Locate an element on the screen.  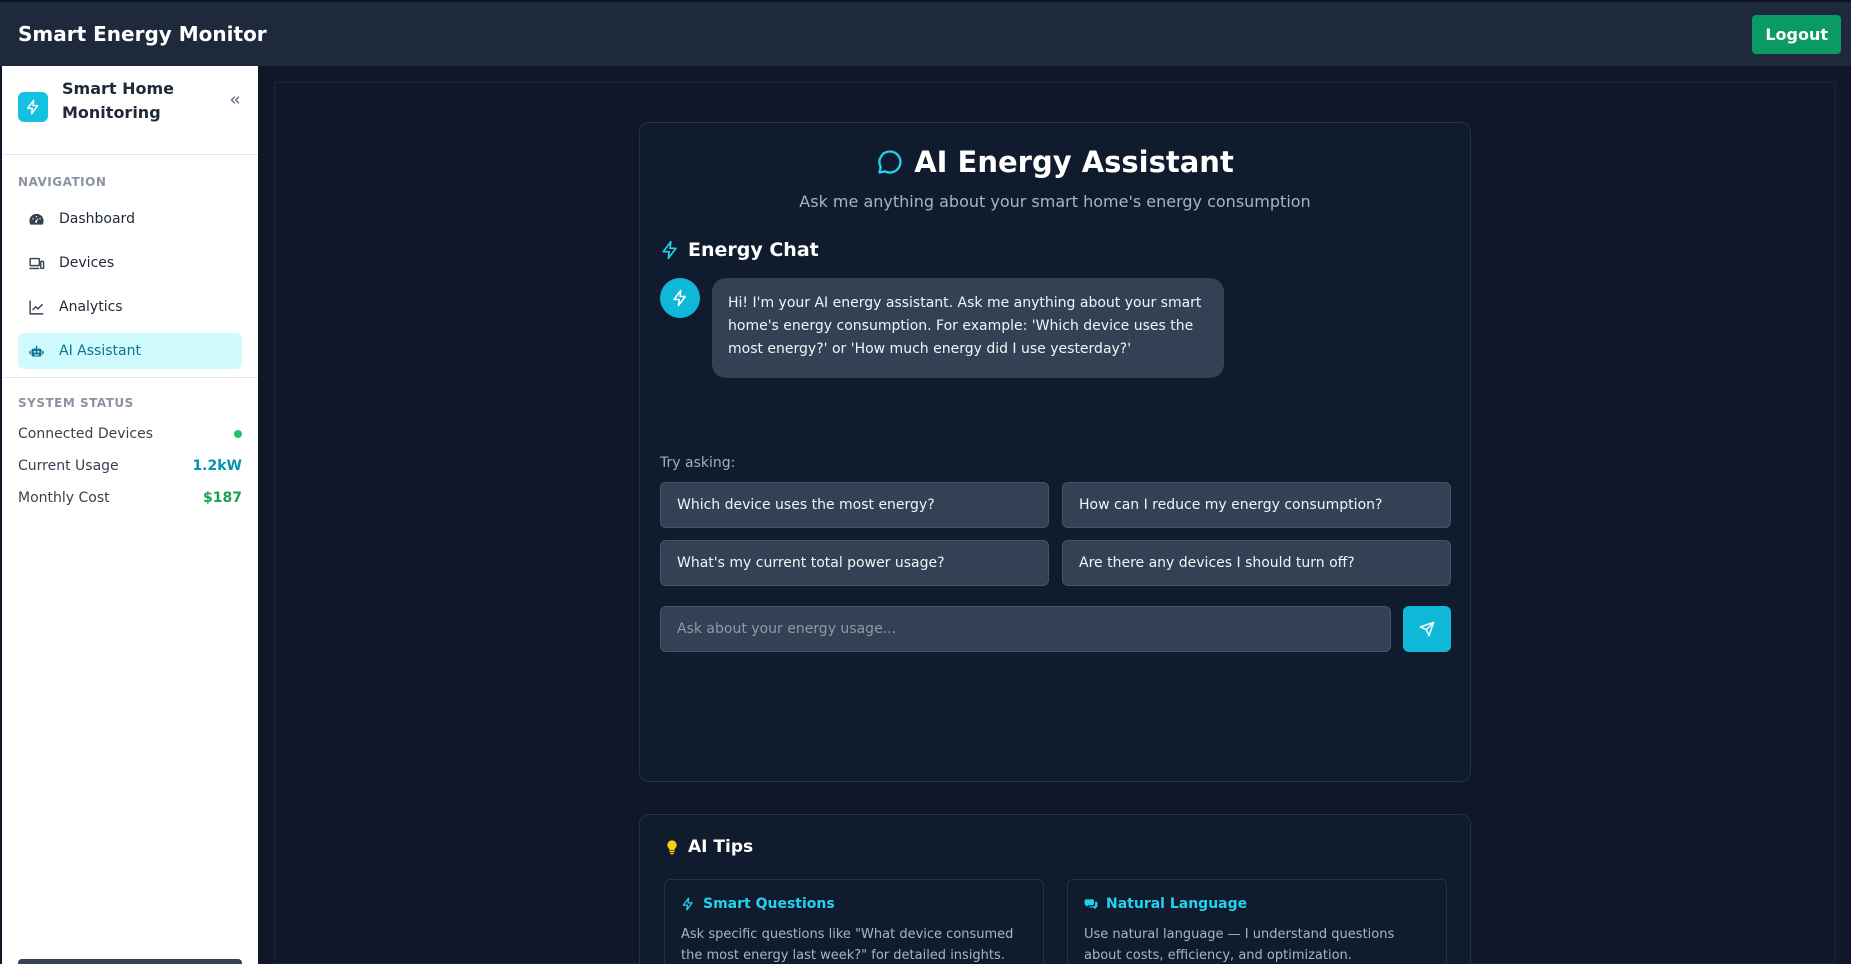
status-monthly-cost: Monthly Cost $187 is located at coordinates (130, 498).